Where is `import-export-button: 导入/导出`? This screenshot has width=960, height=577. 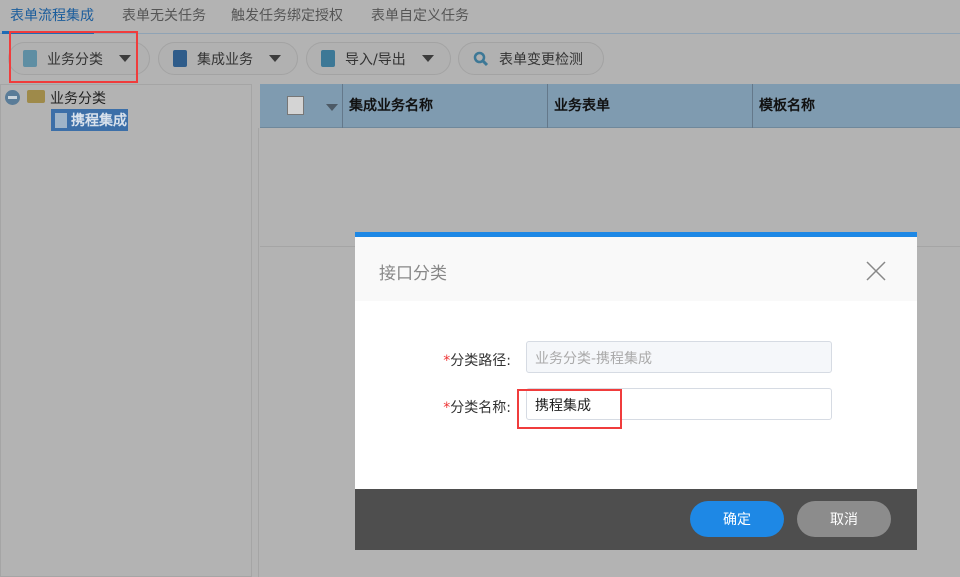 import-export-button: 导入/导出 is located at coordinates (378, 58).